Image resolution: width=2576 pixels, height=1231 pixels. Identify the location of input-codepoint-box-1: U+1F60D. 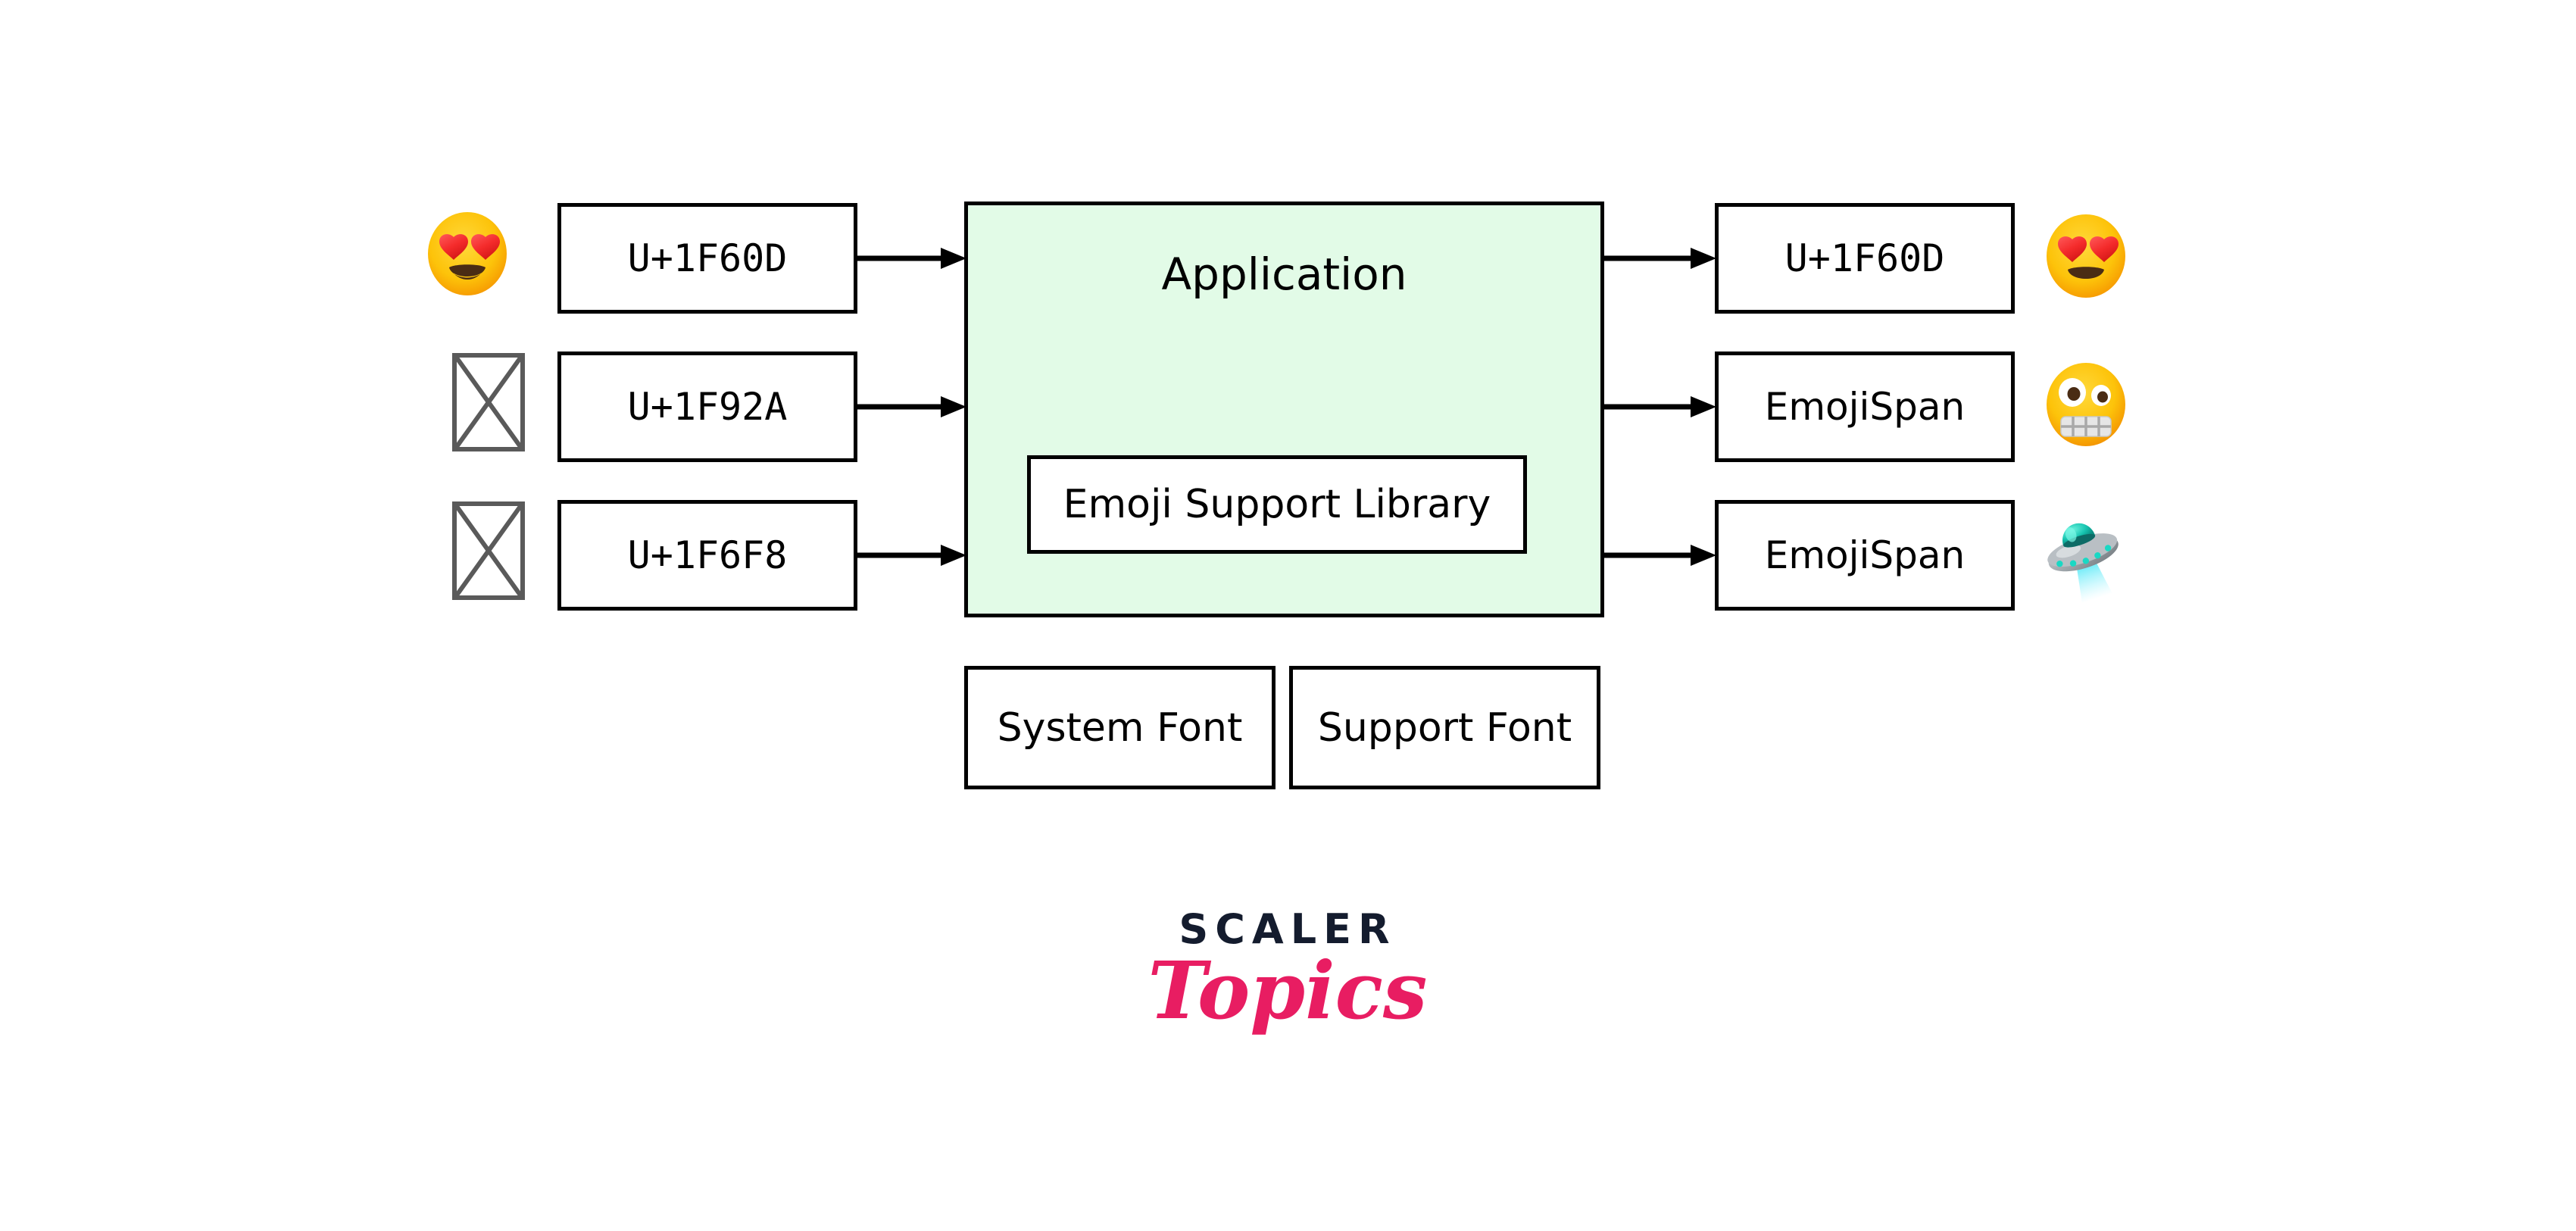
(707, 258).